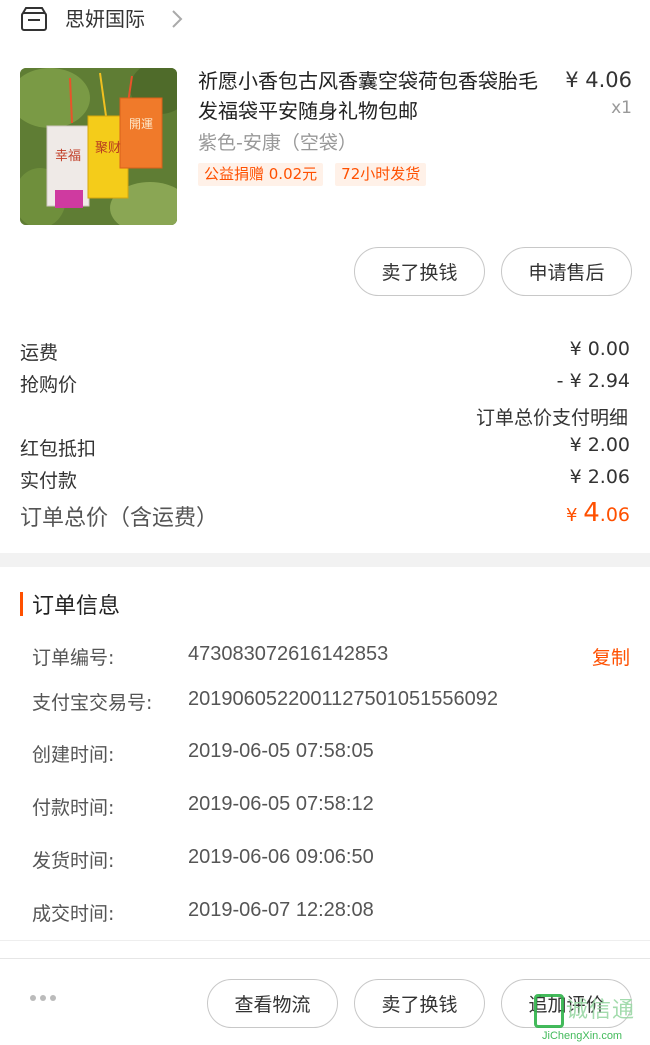 This screenshot has height=1045, width=650. I want to click on info-label: 成交时间:, so click(73, 914).